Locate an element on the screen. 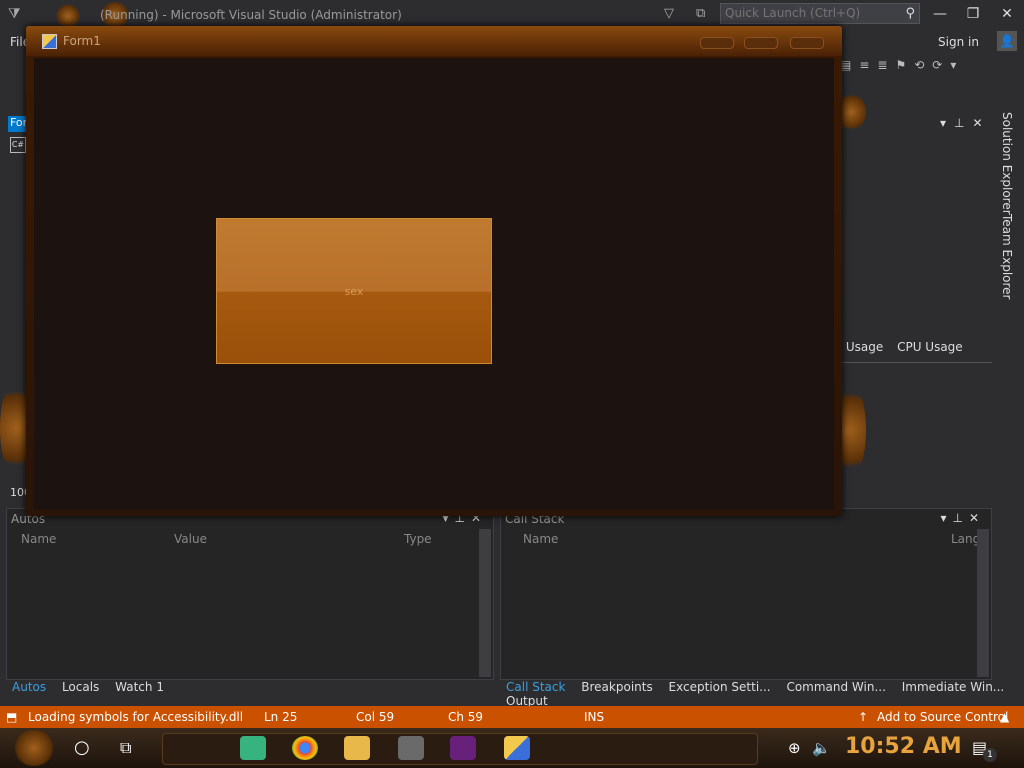 Image resolution: width=1024 pixels, height=768 pixels. form1-title: Form1 is located at coordinates (82, 41).